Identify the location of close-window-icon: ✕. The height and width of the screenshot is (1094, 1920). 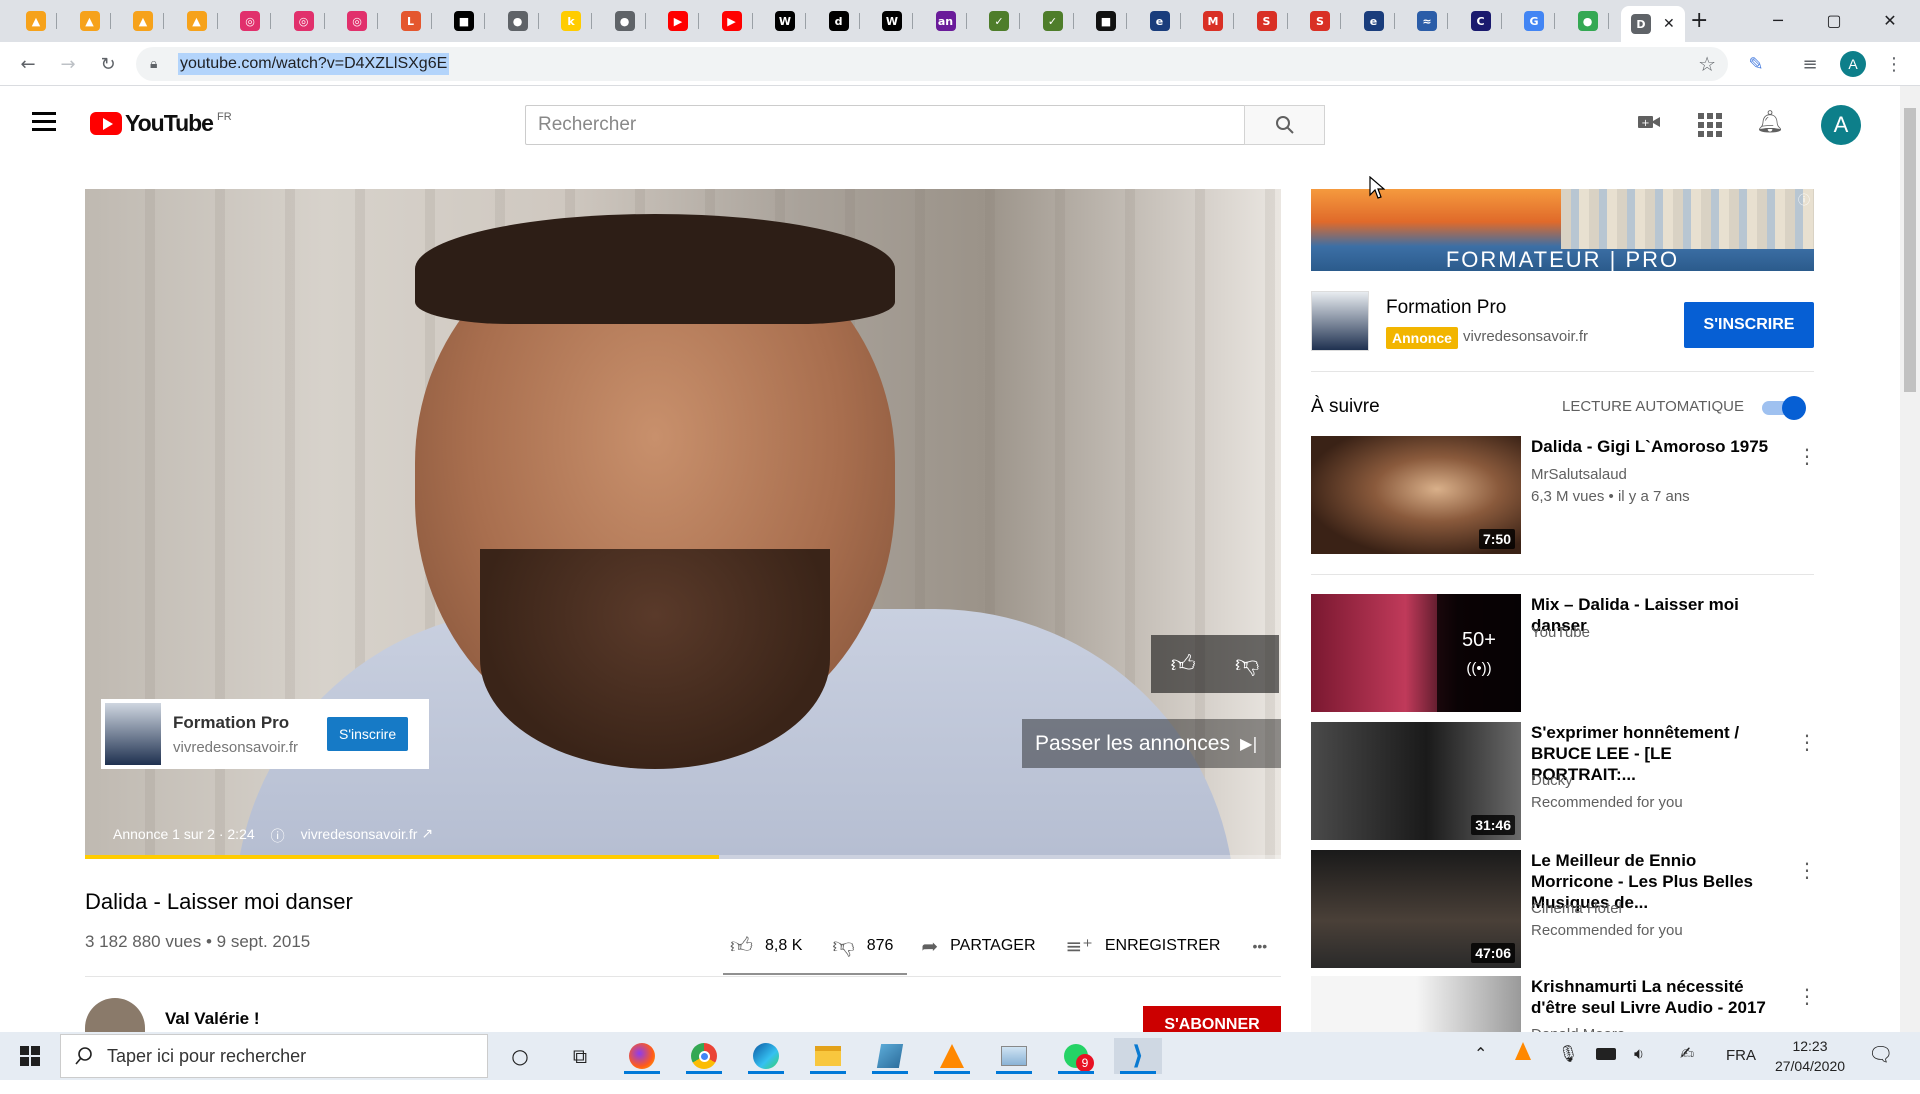
(1890, 20).